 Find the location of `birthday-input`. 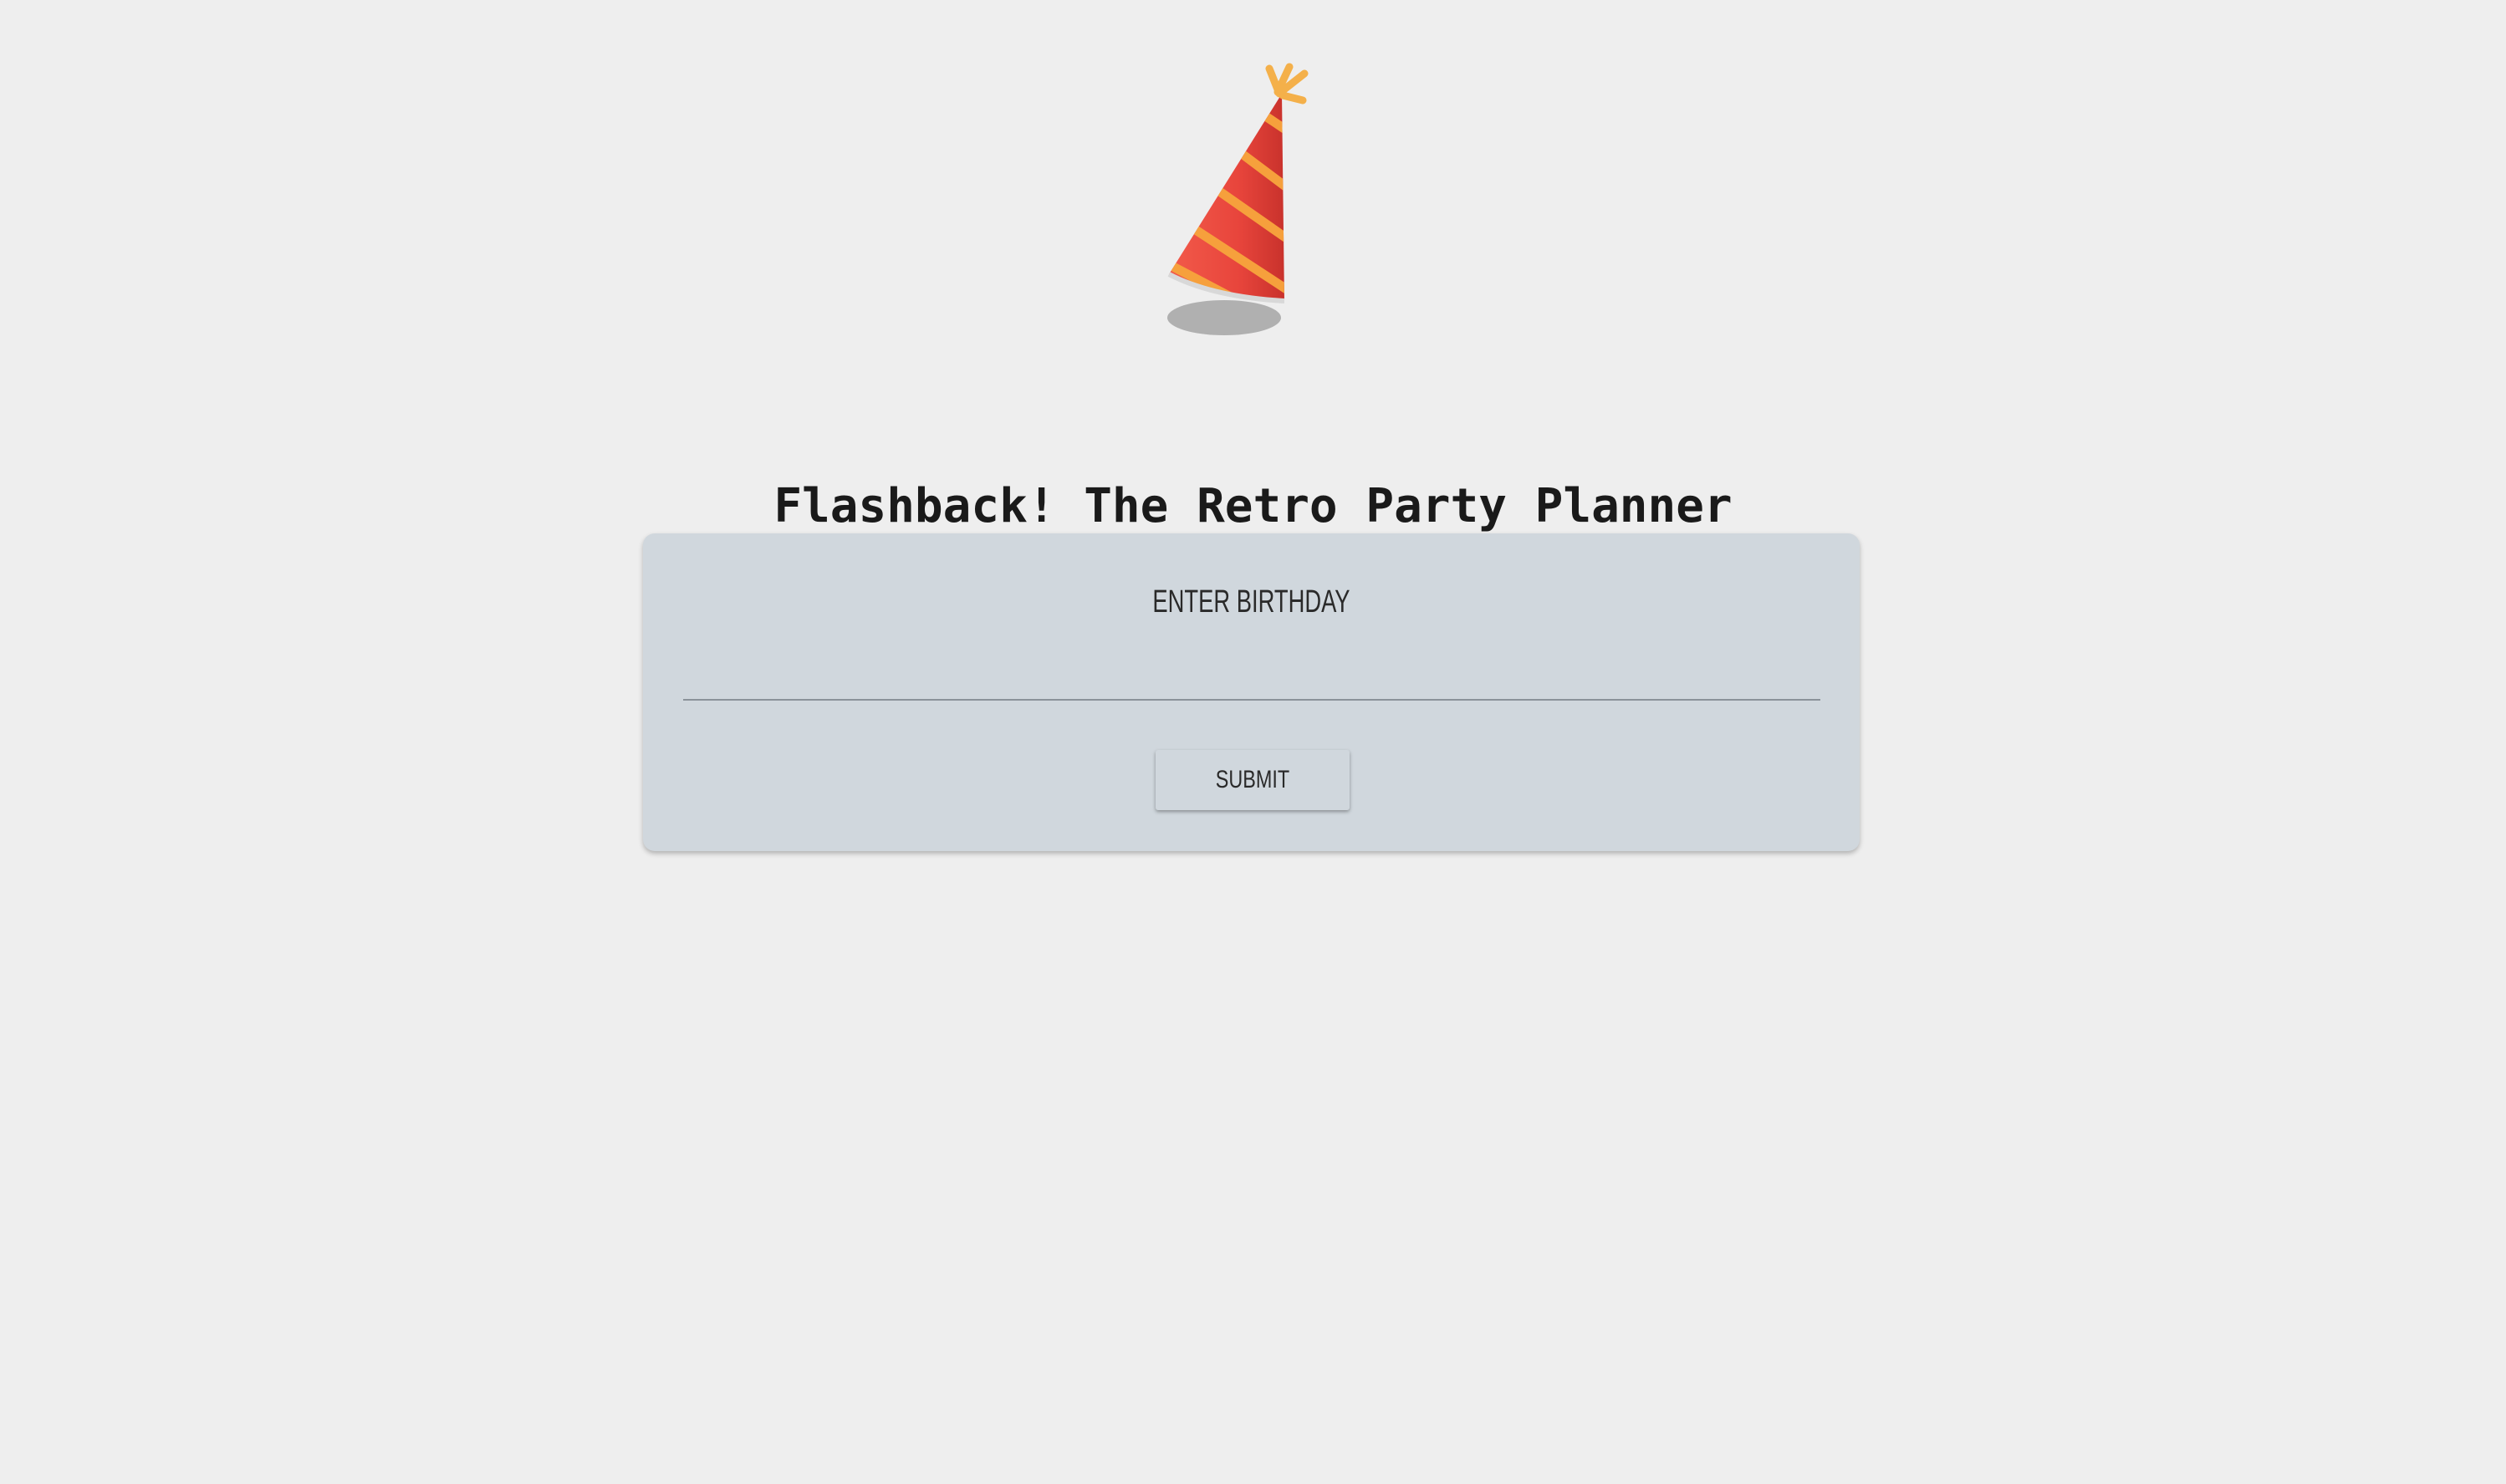

birthday-input is located at coordinates (1251, 671).